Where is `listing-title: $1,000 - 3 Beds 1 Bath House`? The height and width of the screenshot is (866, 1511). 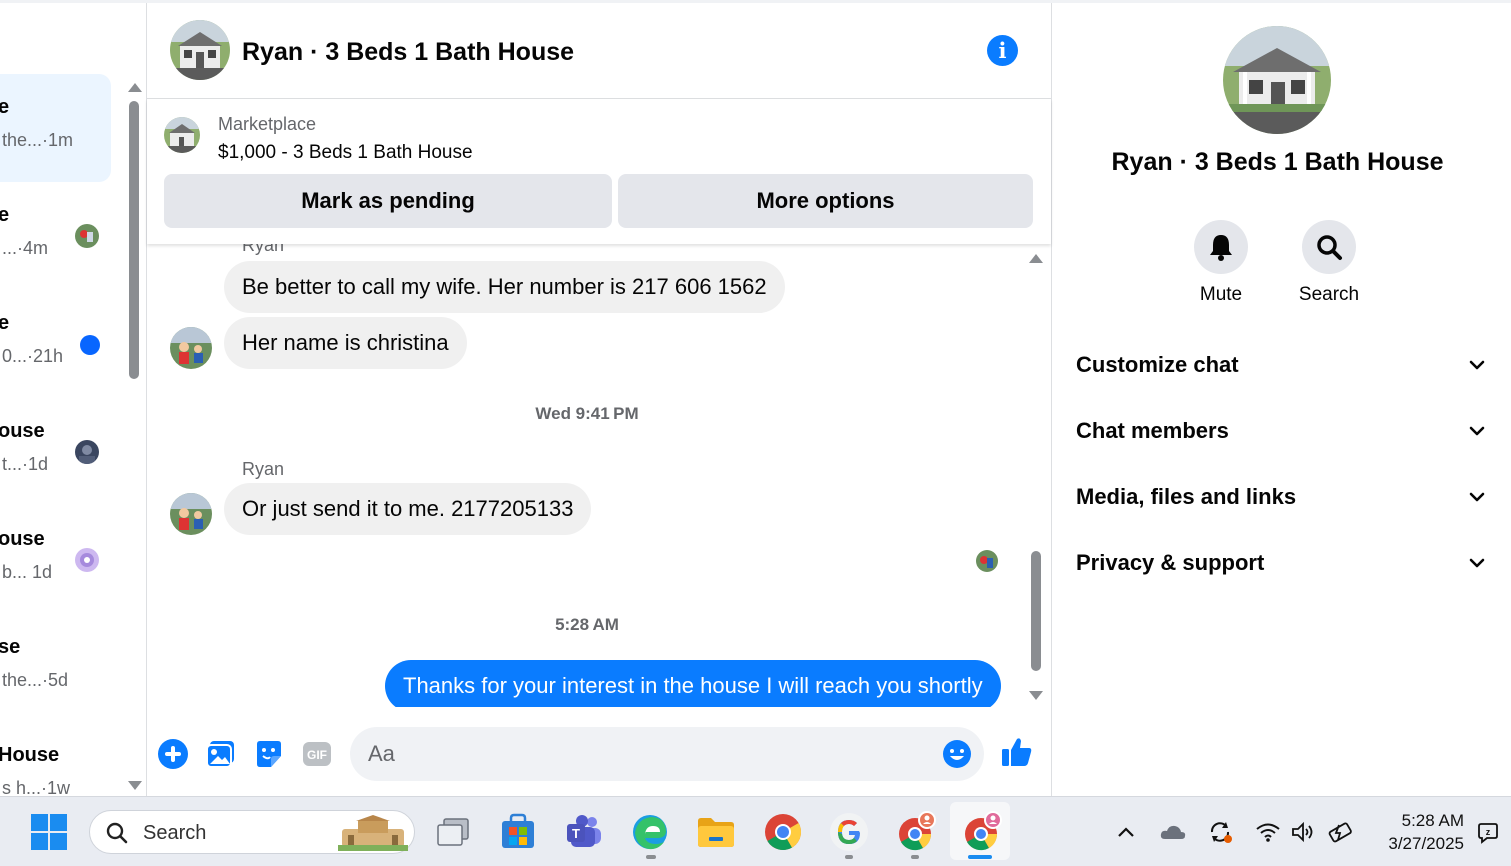
listing-title: $1,000 - 3 Beds 1 Bath House is located at coordinates (345, 153).